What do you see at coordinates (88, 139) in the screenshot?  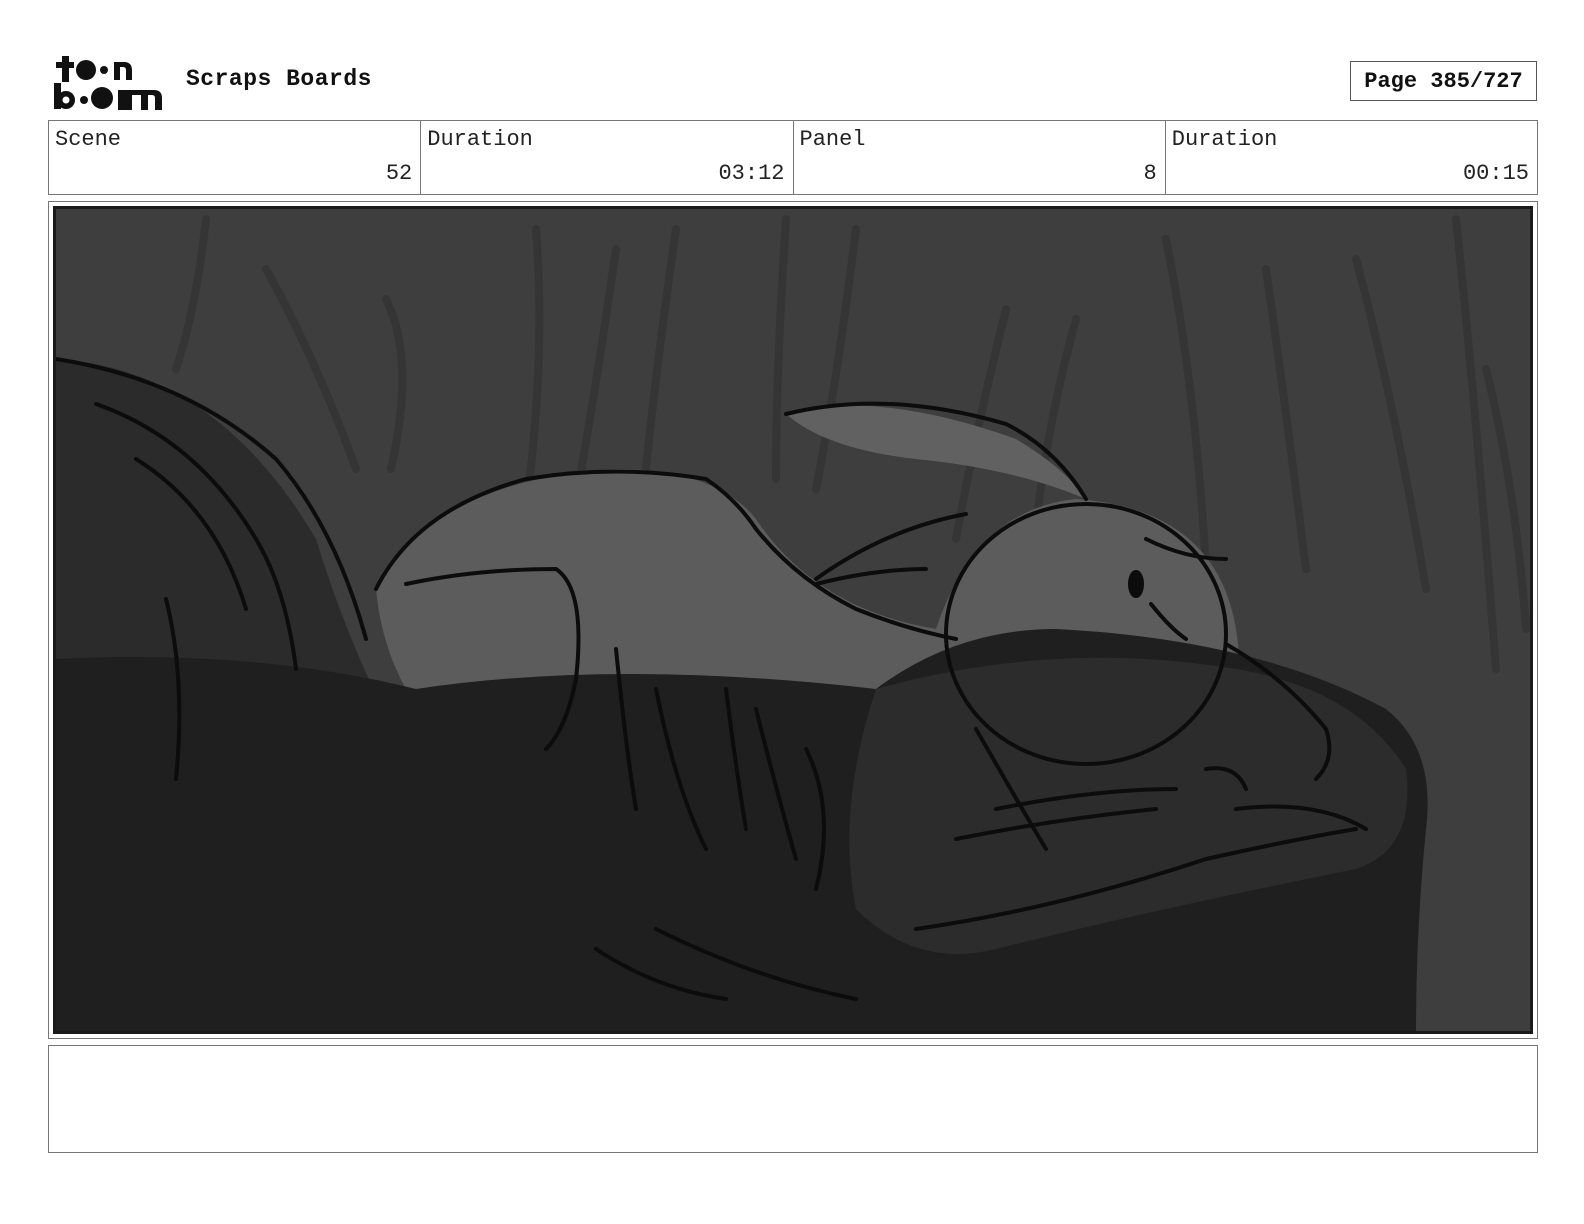 I see `scene-label: Scene` at bounding box center [88, 139].